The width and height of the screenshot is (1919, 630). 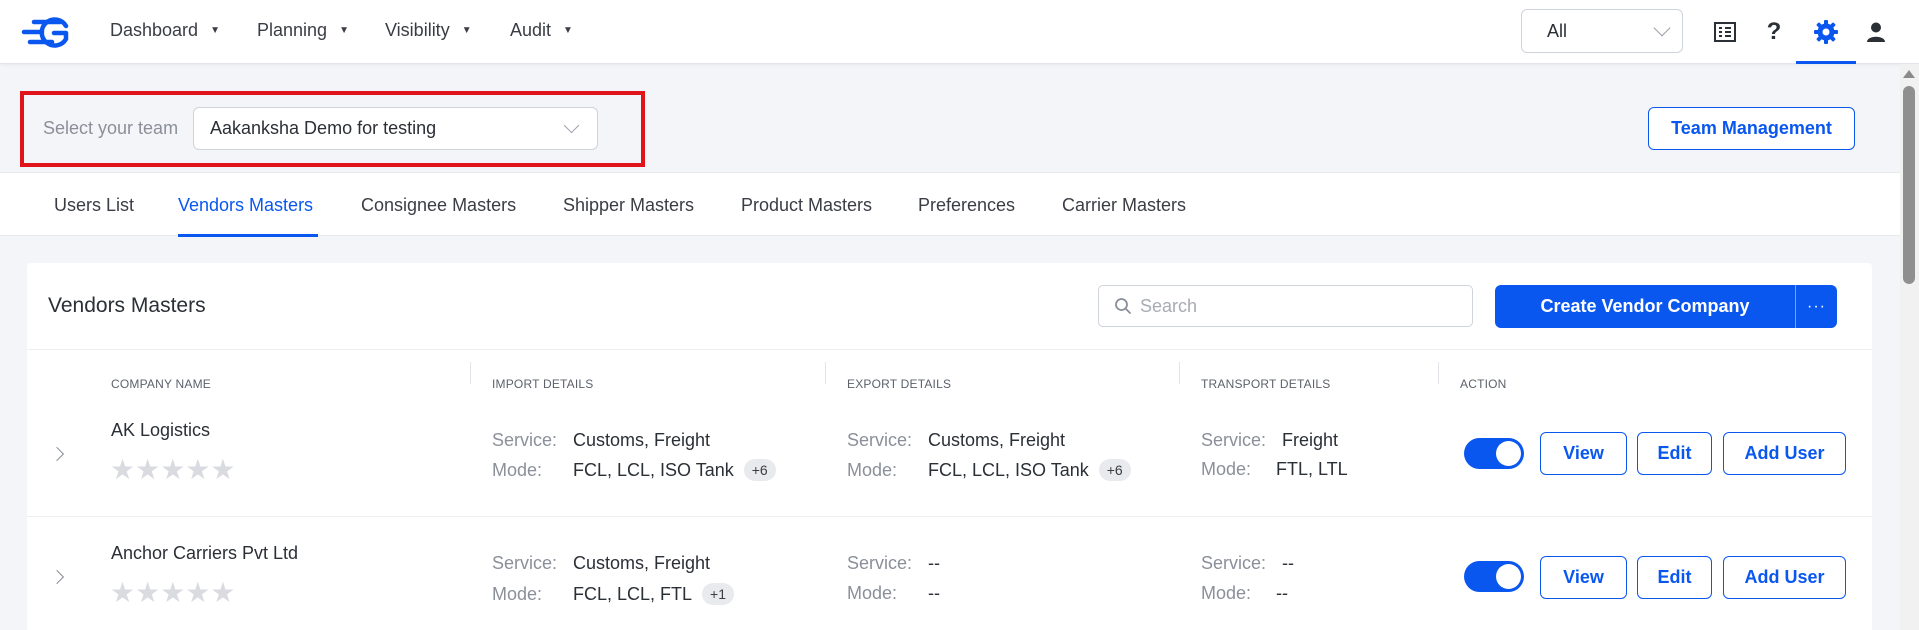 I want to click on transport-service-value: --, so click(x=1288, y=563).